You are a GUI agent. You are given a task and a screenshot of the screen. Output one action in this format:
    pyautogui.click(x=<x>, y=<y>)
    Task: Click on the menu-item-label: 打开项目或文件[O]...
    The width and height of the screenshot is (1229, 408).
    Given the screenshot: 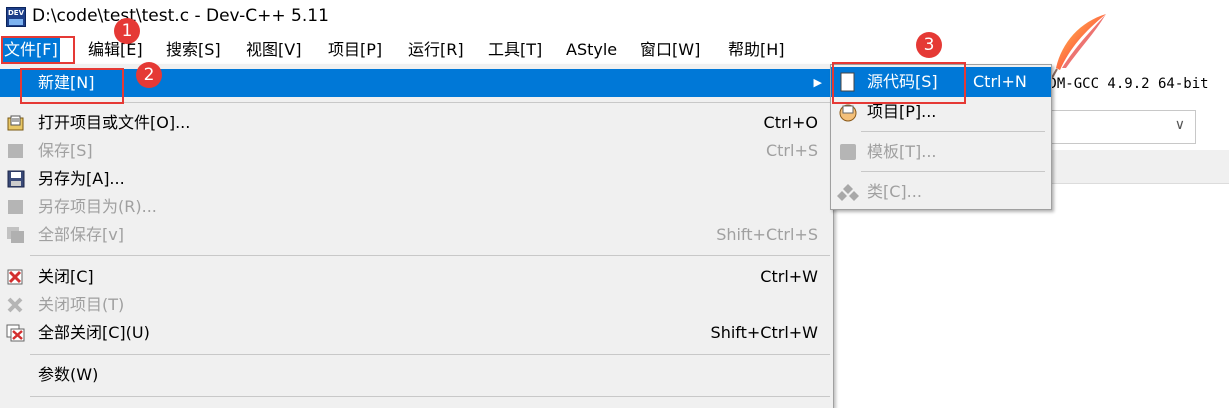 What is the action you would take?
    pyautogui.click(x=114, y=122)
    